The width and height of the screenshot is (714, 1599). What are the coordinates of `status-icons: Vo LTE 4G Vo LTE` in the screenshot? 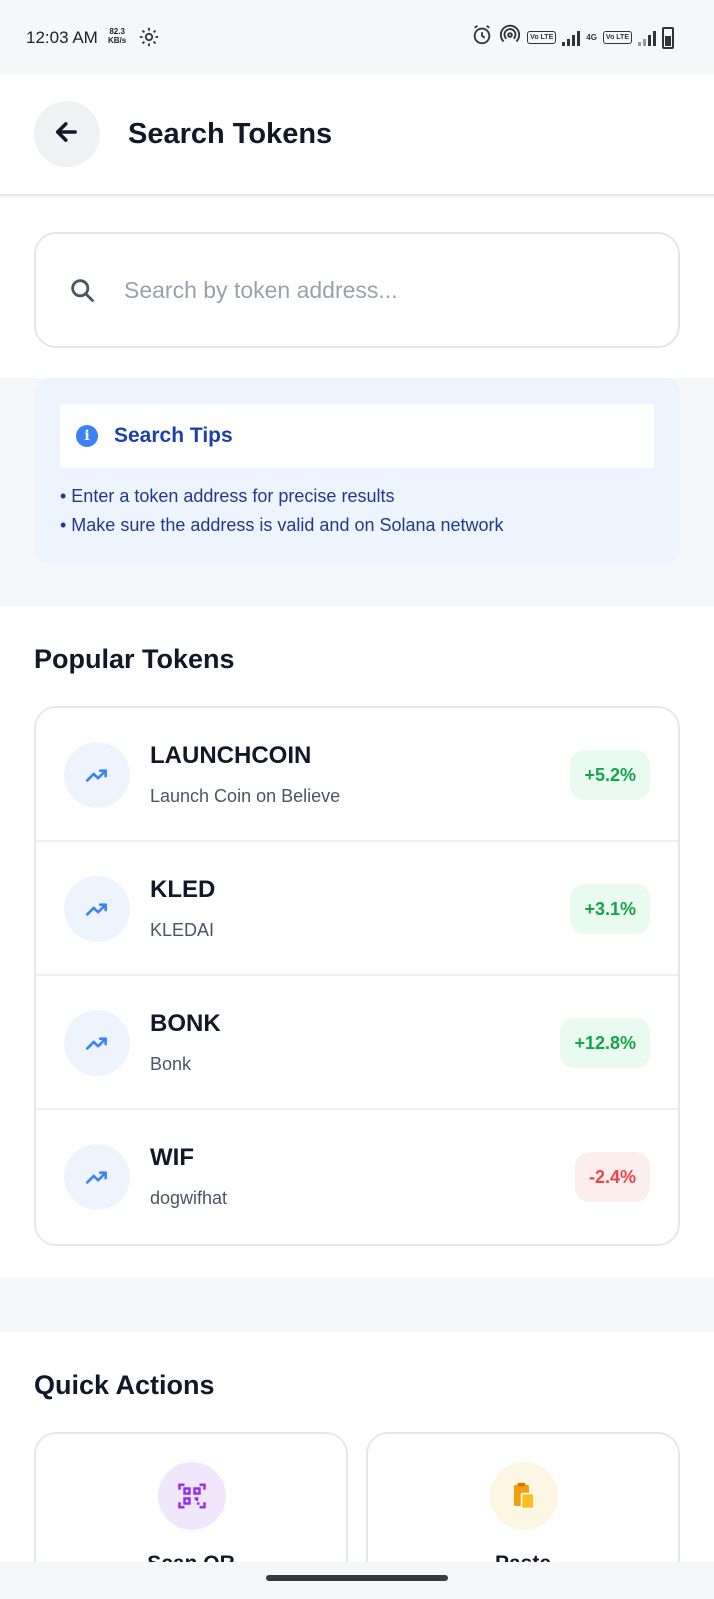 It's located at (572, 37).